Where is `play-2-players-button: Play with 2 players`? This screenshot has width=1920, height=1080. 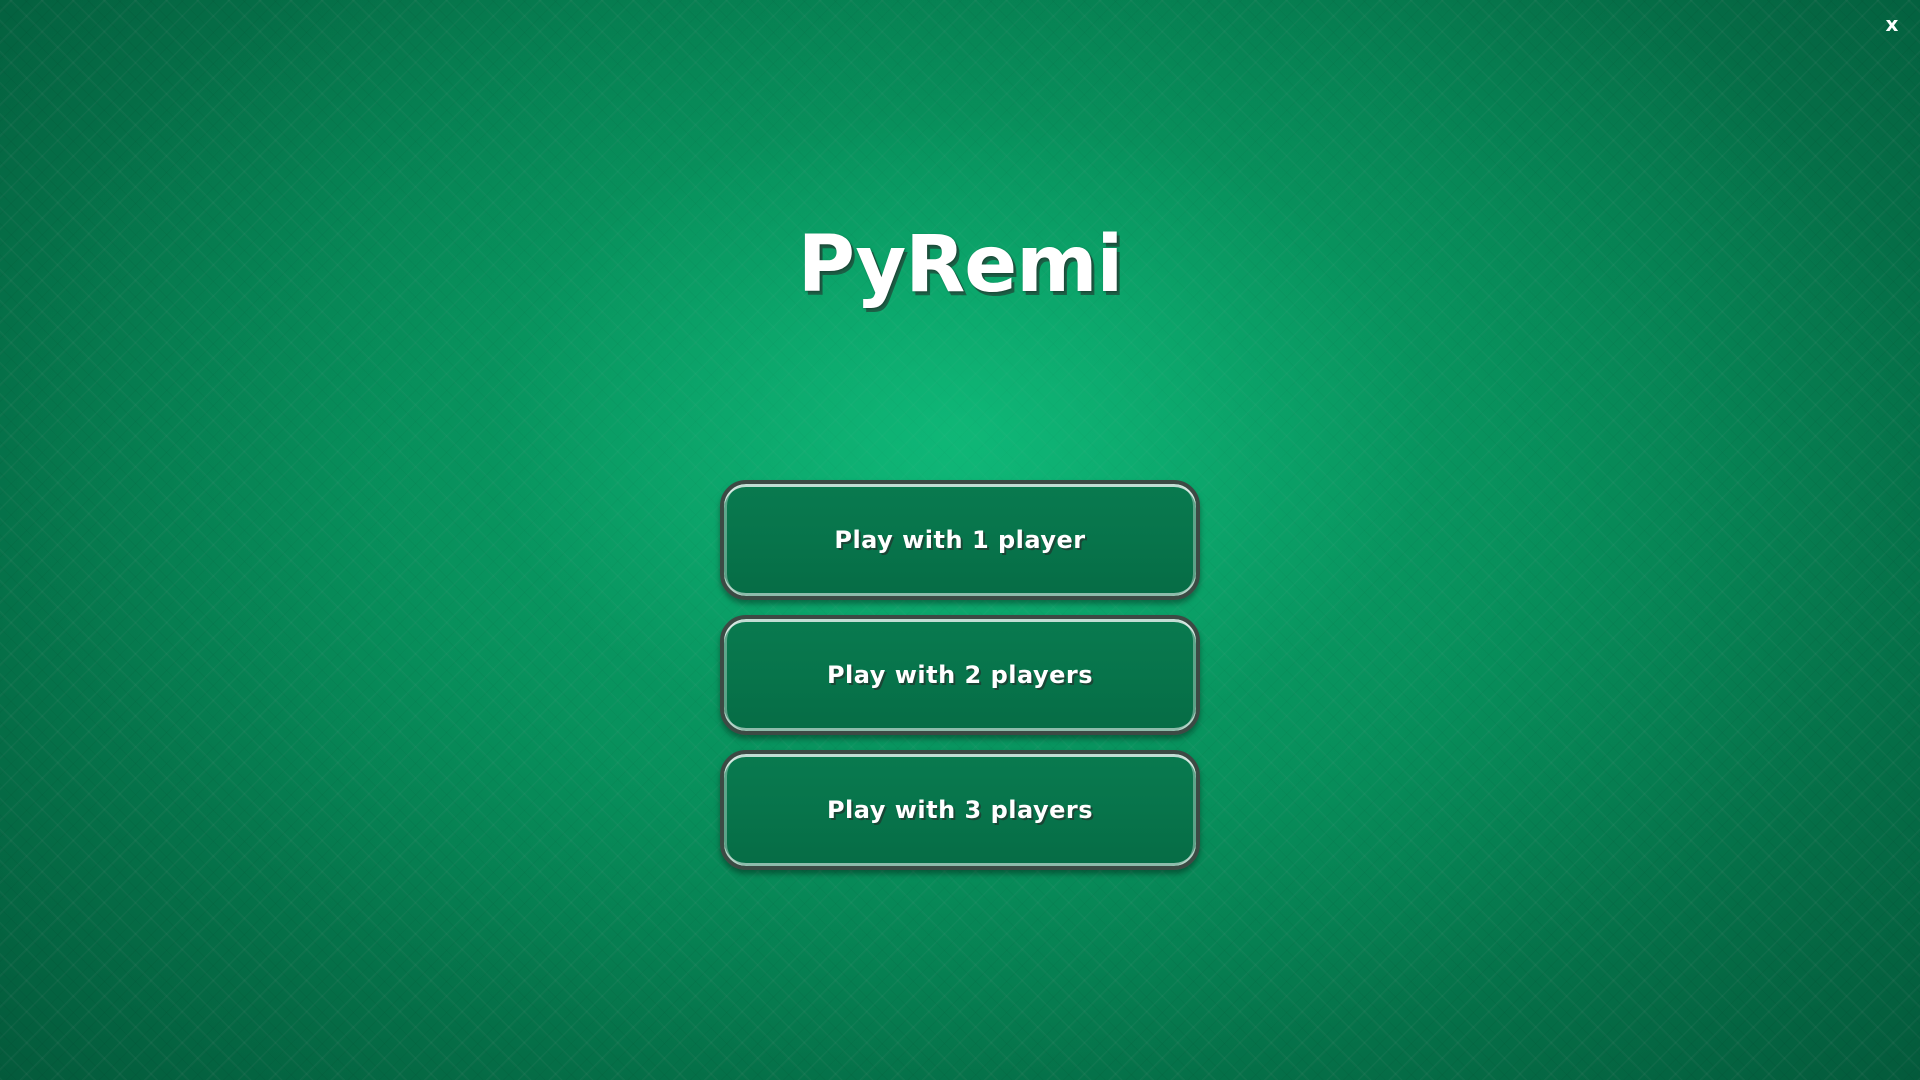 play-2-players-button: Play with 2 players is located at coordinates (960, 675).